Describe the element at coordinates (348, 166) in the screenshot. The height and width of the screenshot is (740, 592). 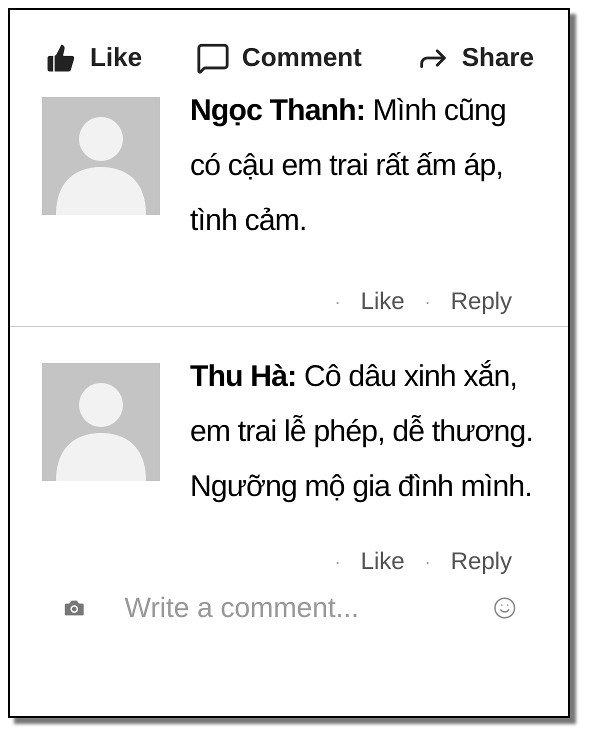
I see `comment-text: Ngọc Thanh: Mình cũng có cậu em trai rất ấm áp, tình cảm.` at that location.